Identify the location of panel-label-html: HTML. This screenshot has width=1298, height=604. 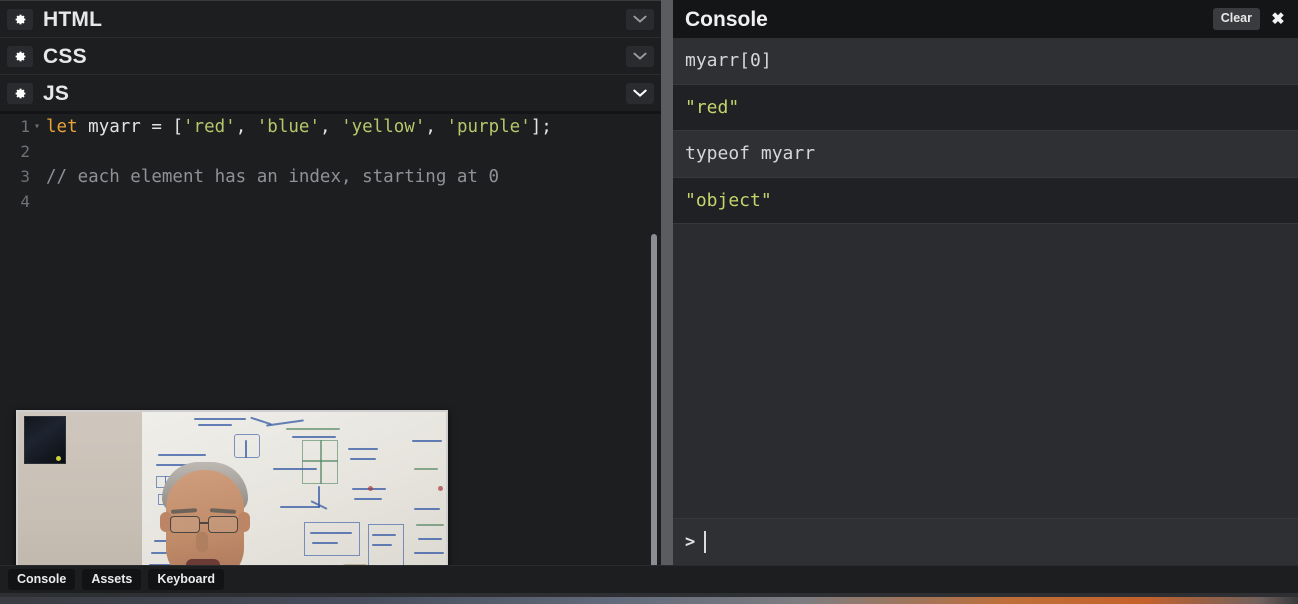
(73, 19).